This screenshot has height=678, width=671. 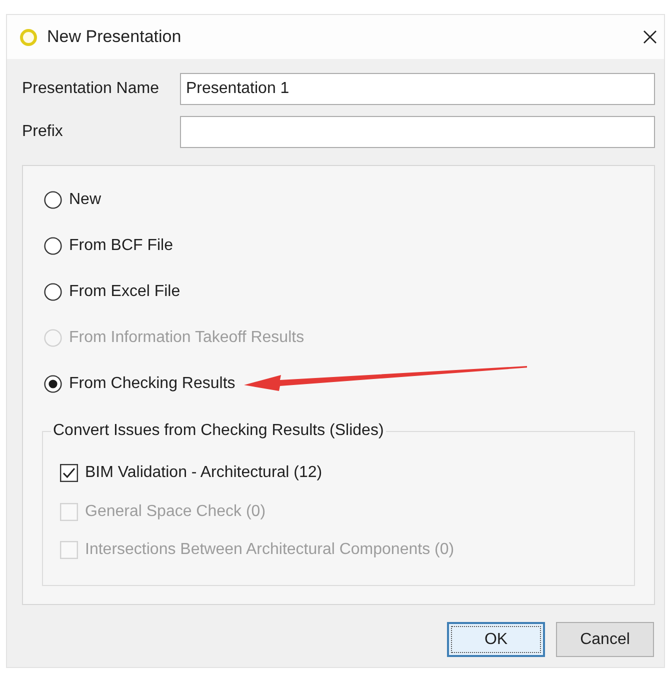 I want to click on radio-option: From BCF File, so click(x=108, y=246).